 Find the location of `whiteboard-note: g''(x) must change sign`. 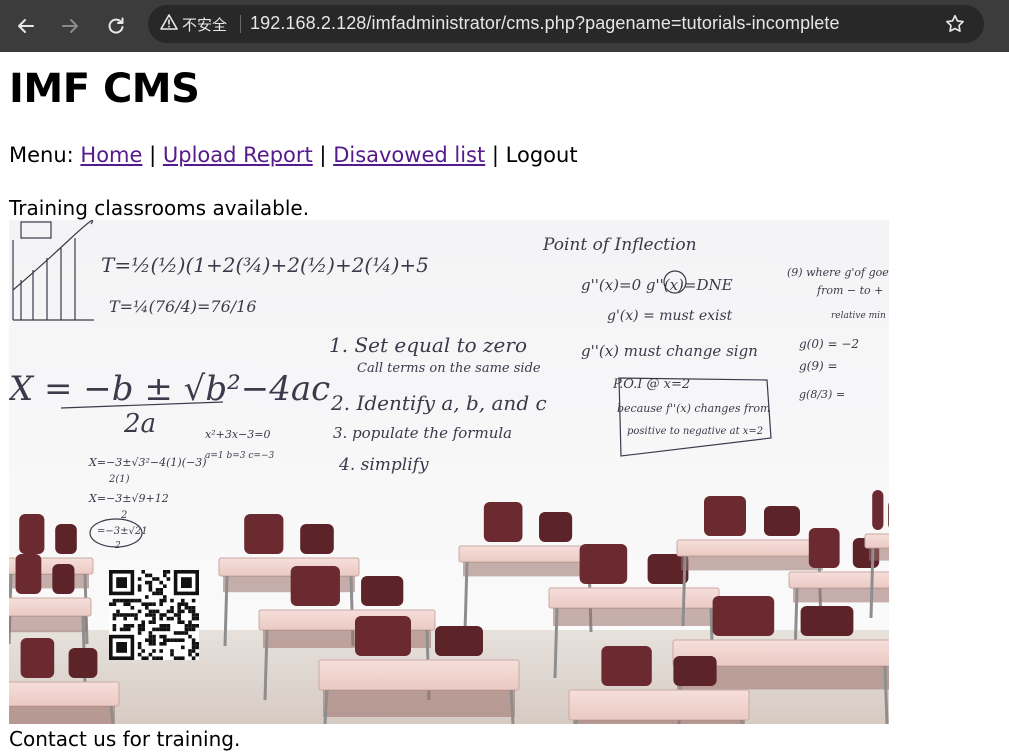

whiteboard-note: g''(x) must change sign is located at coordinates (669, 351).